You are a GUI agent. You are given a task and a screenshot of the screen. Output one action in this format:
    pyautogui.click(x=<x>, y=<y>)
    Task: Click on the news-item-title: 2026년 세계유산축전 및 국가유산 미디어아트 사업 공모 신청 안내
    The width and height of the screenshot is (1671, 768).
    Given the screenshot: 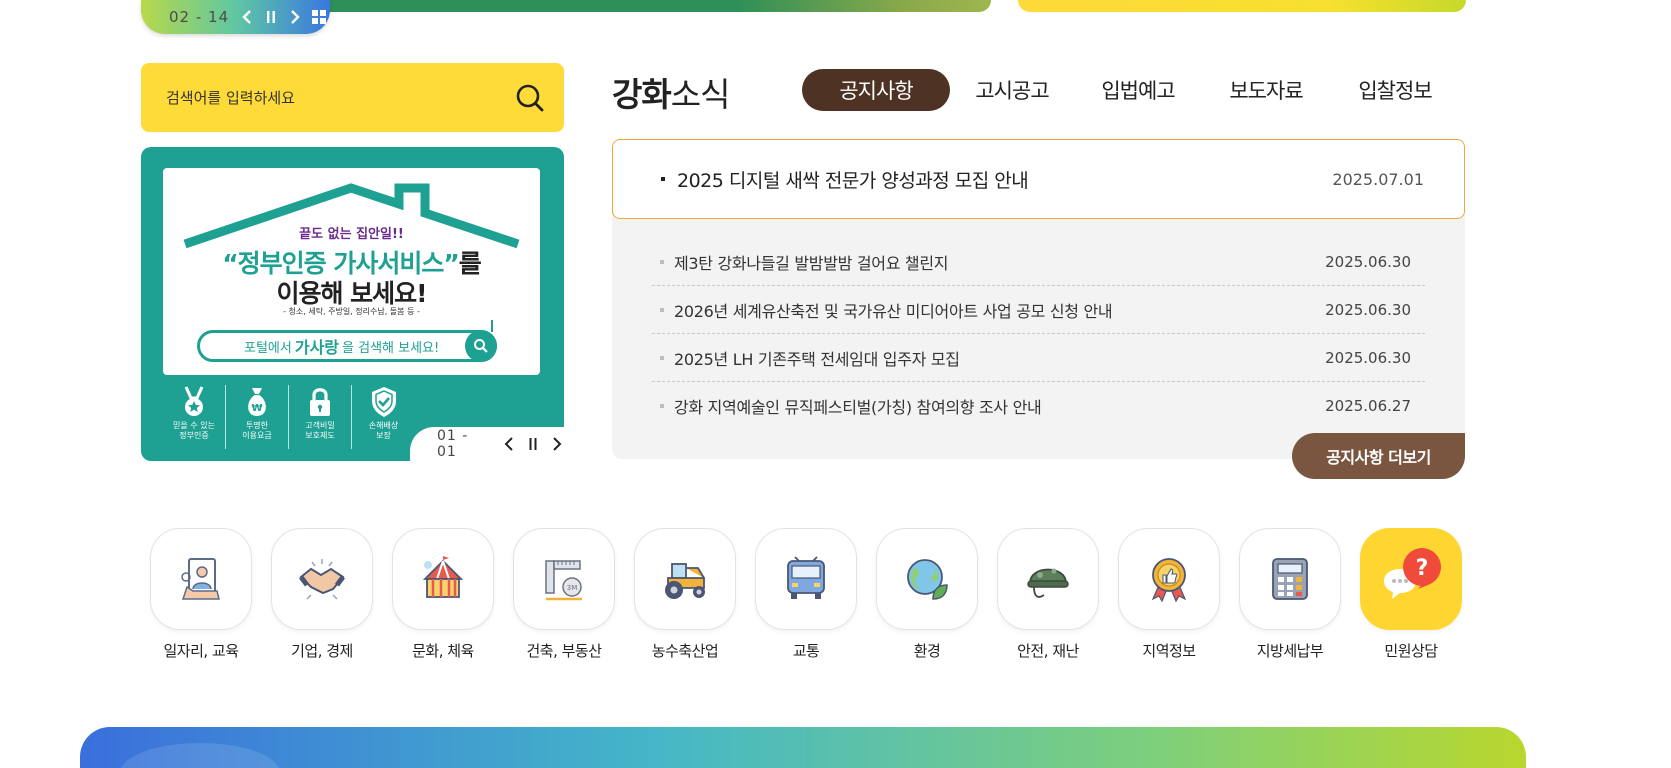 What is the action you would take?
    pyautogui.click(x=893, y=311)
    